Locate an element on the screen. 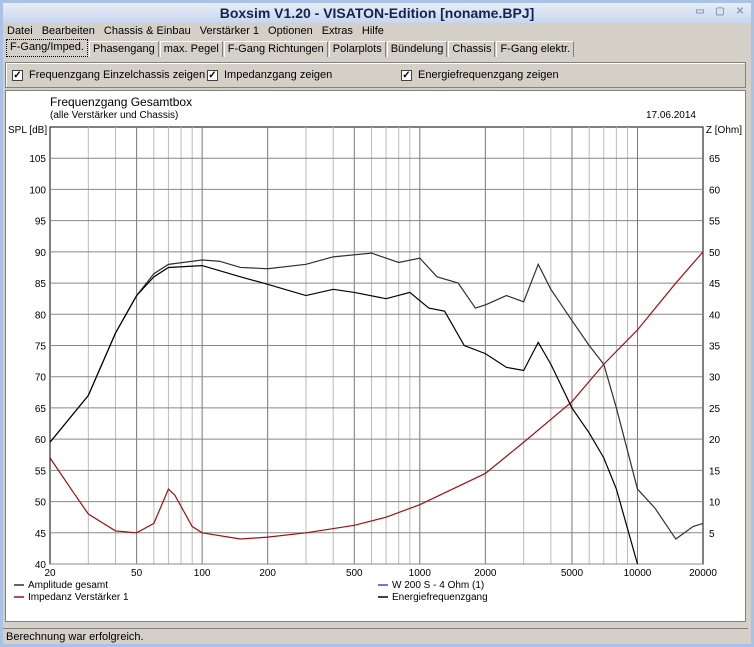 The width and height of the screenshot is (754, 647). y2-tick-label: 40 is located at coordinates (715, 315).